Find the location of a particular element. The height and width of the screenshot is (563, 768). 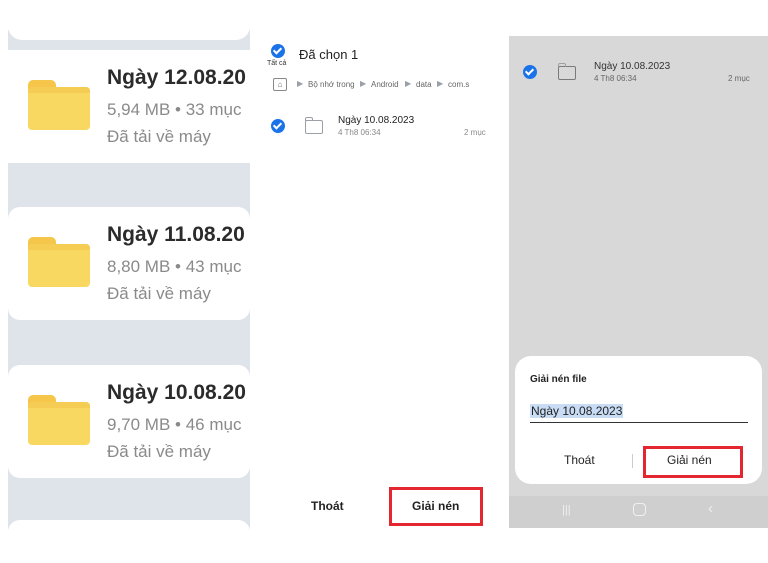

selection-title: Đã chọn 1 is located at coordinates (329, 54).